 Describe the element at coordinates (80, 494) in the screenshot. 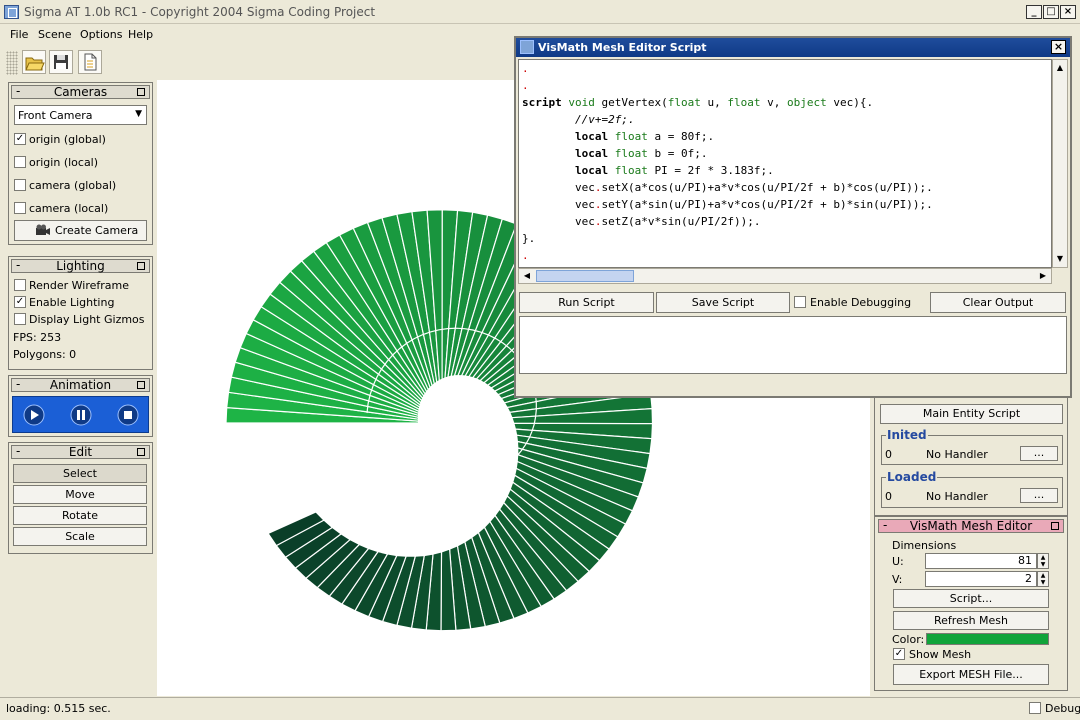

I see `move-button: Move` at that location.